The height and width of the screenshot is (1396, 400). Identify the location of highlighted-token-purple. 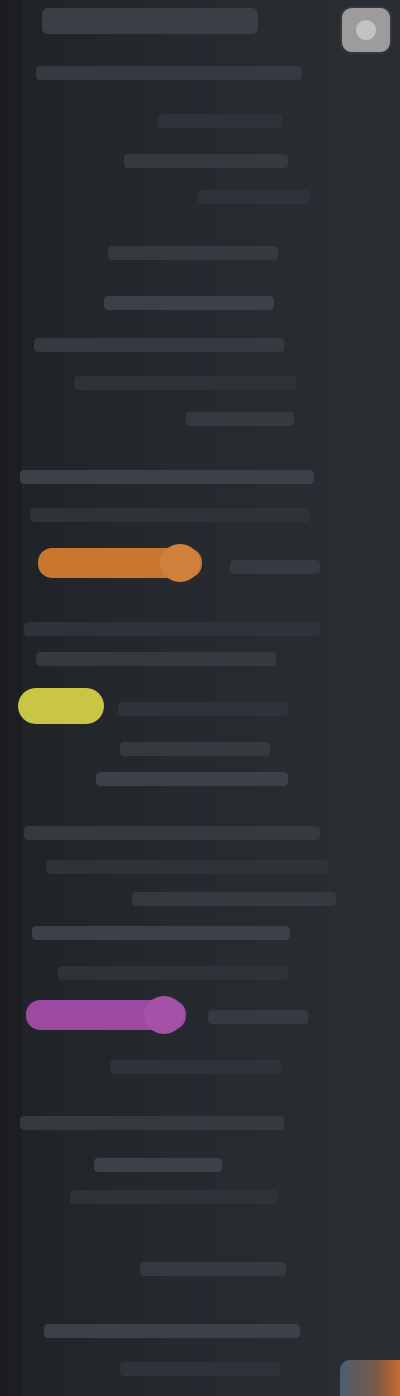
(106, 1015).